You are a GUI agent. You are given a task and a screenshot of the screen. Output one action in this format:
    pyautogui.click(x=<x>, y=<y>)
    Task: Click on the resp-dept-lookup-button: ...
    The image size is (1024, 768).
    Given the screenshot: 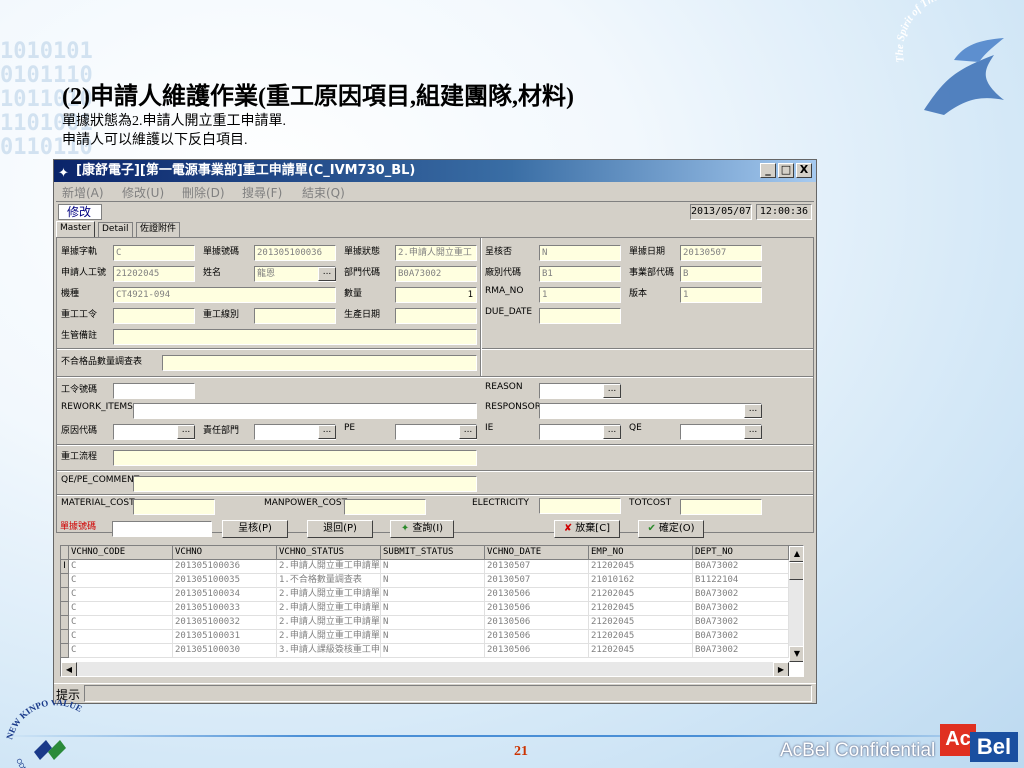 What is the action you would take?
    pyautogui.click(x=327, y=432)
    